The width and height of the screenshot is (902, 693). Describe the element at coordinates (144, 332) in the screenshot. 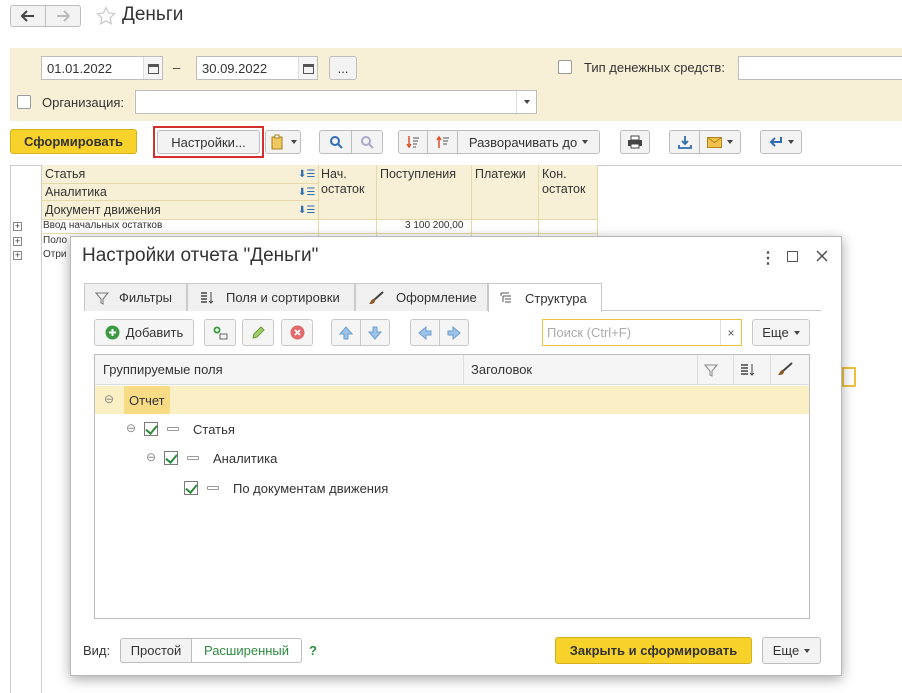

I see `add-button: Добавить` at that location.